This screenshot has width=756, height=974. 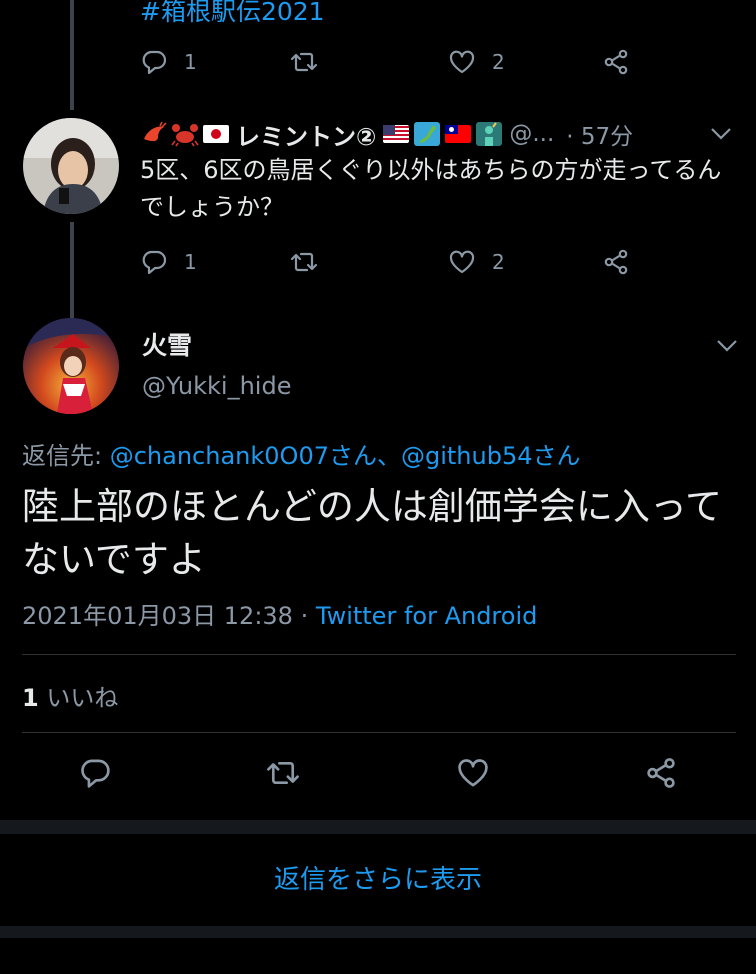 What do you see at coordinates (431, 188) in the screenshot?
I see `reply-tweet-text: 5区、6区の鳥居くぐり以外はあちらの方が走ってるんでしょうか？` at bounding box center [431, 188].